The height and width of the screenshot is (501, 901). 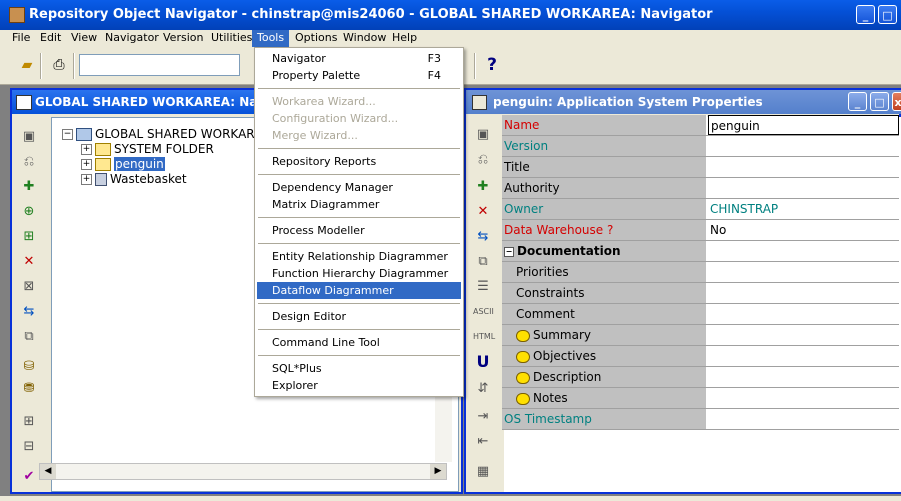 I want to click on menu-item-matrix-diagrammer: Matrix Diagrammer, so click(x=359, y=204).